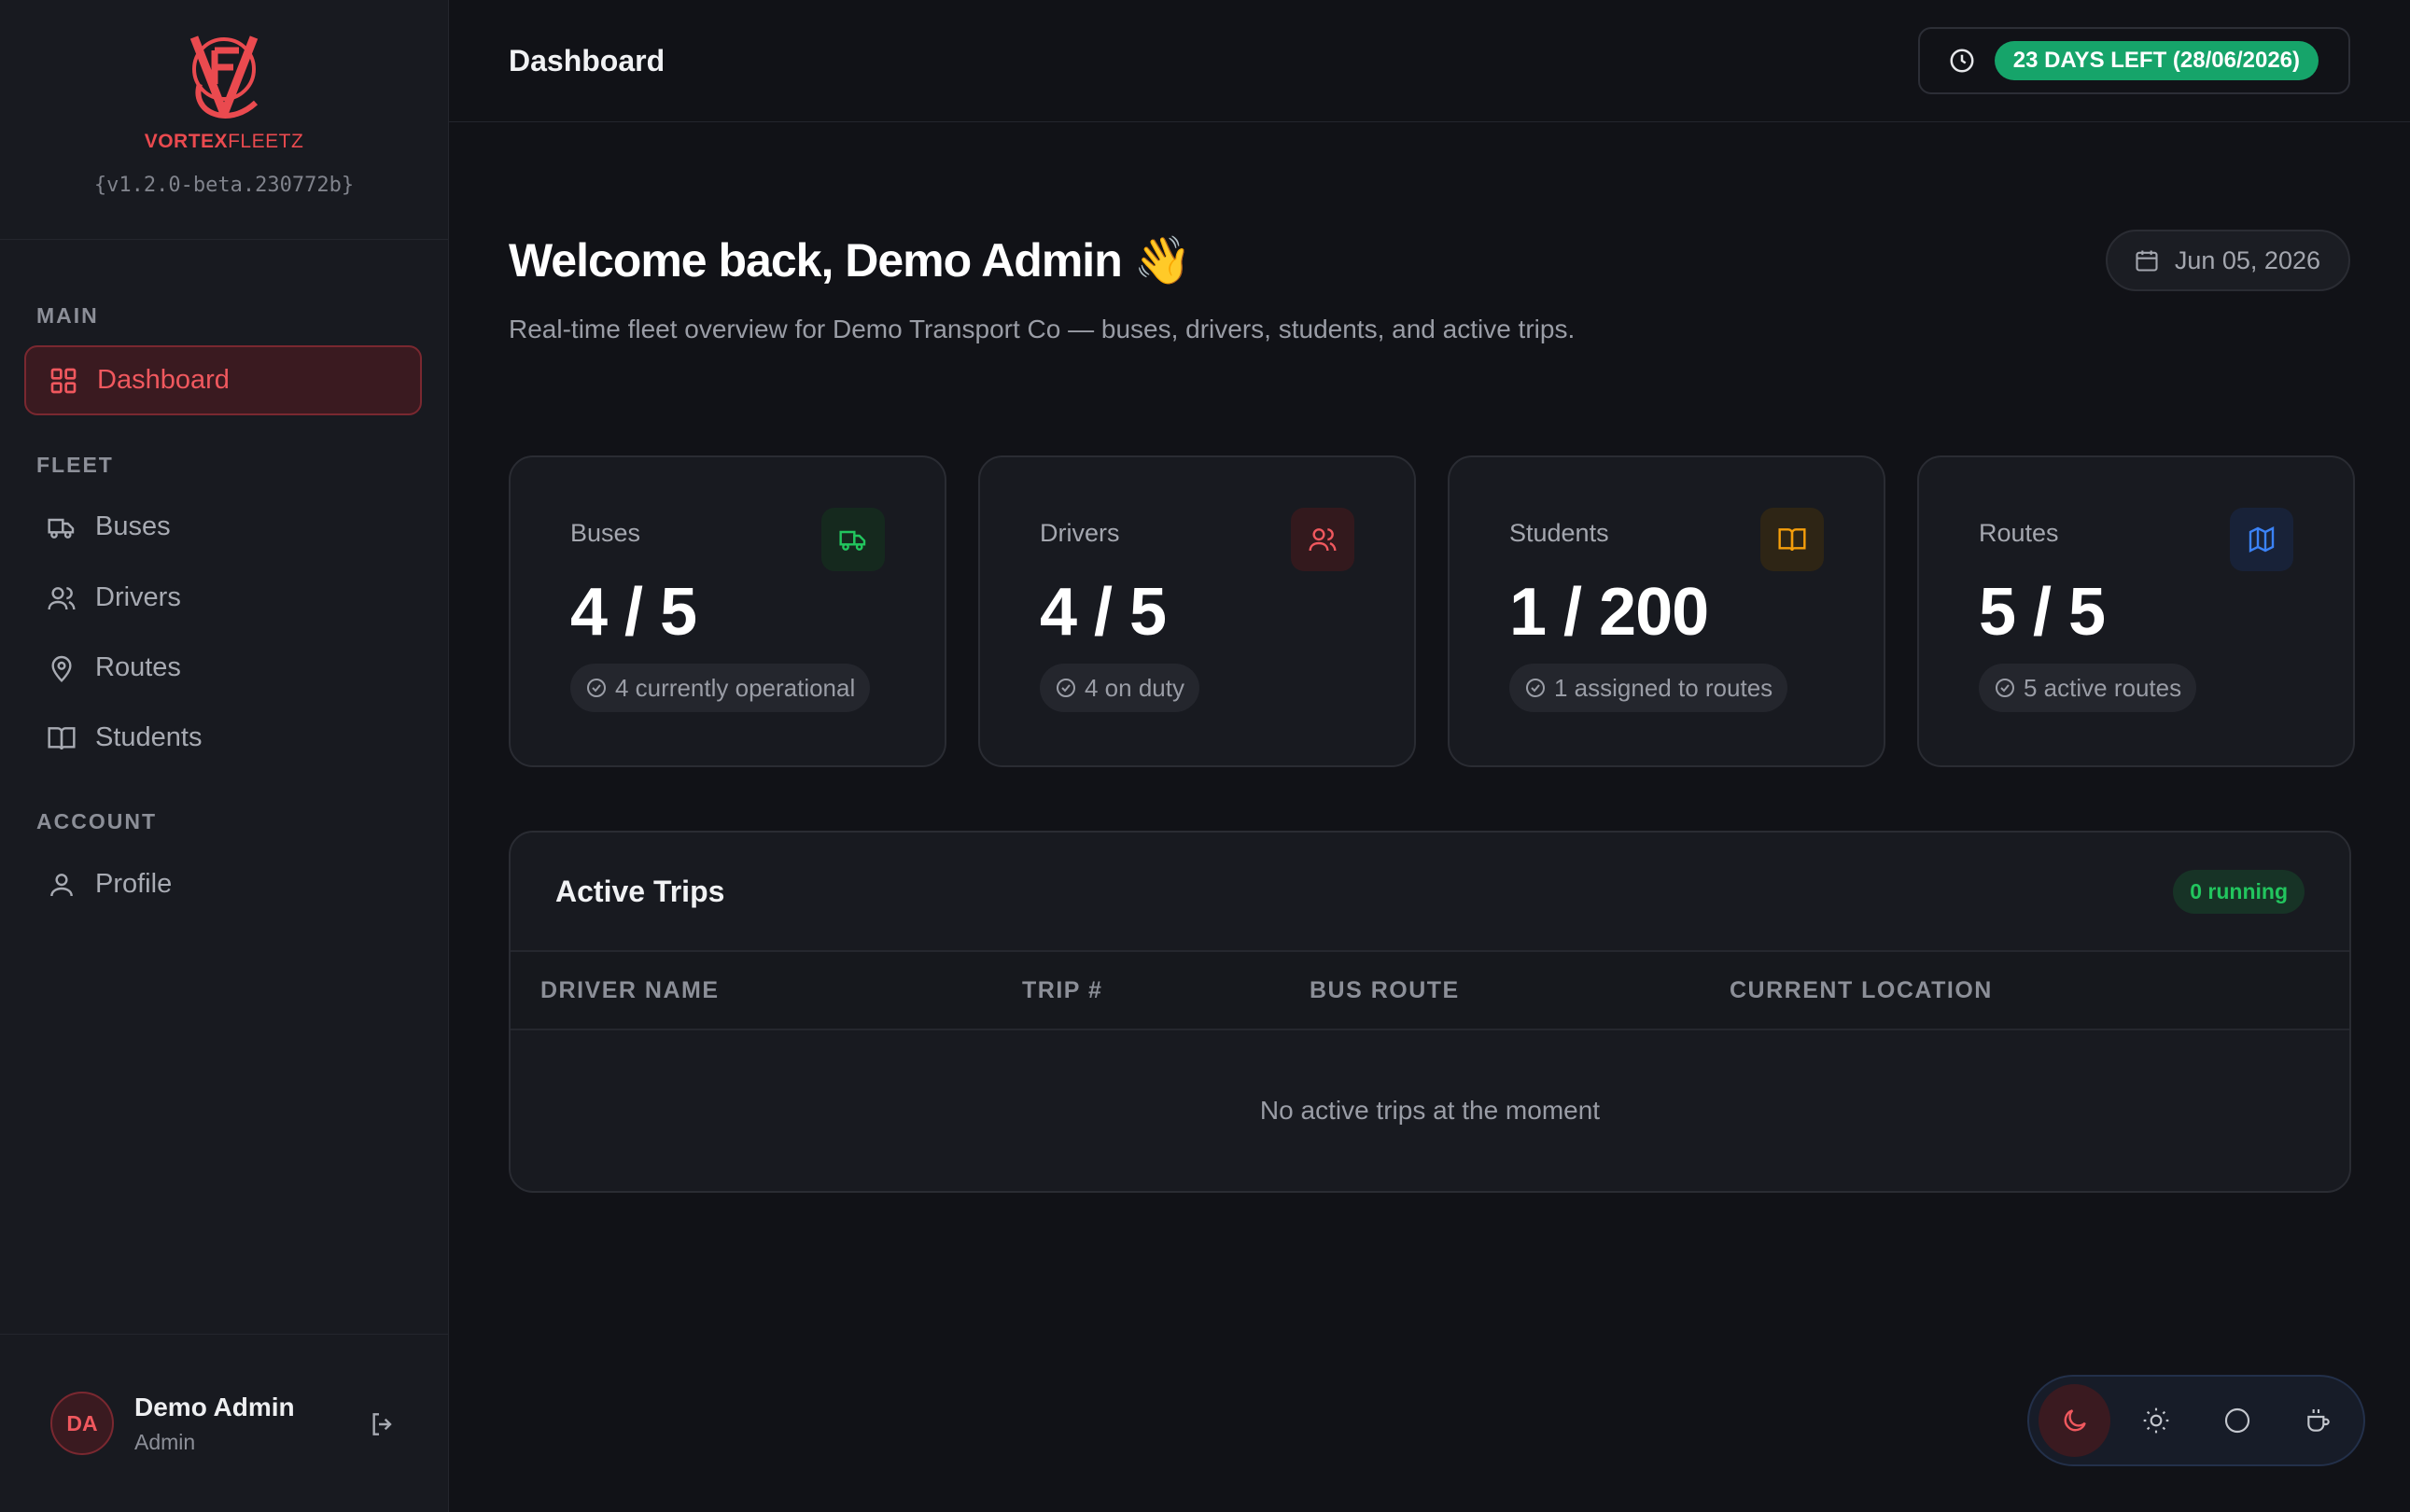  I want to click on sidebar-item-dashboard: Dashboard, so click(223, 380).